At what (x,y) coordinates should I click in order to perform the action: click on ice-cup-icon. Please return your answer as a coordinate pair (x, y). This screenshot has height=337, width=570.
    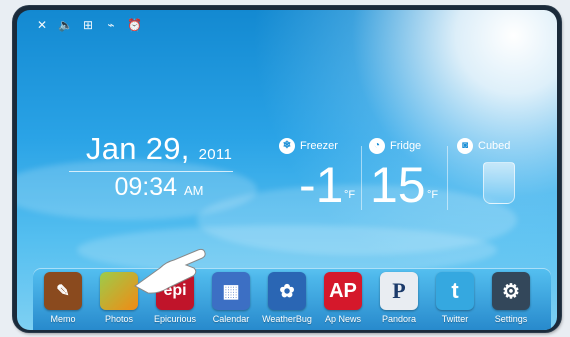
    Looking at the image, I should click on (499, 183).